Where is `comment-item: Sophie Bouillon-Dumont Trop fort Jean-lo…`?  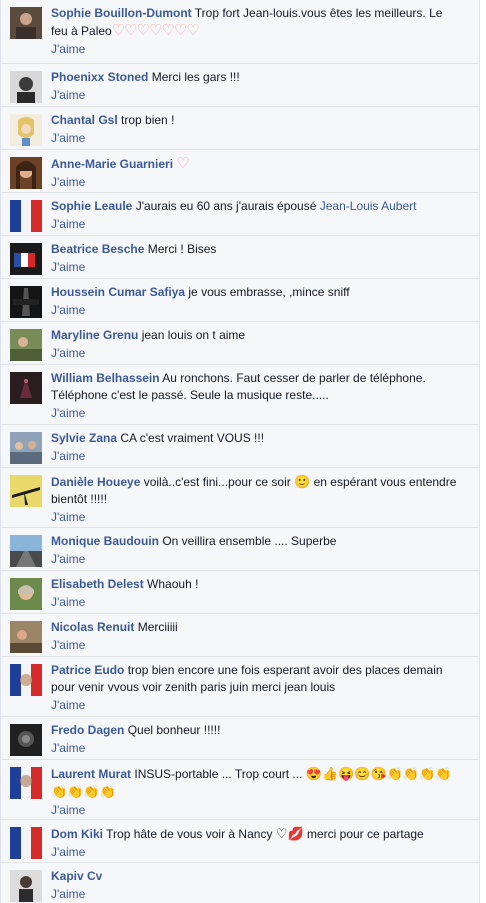 comment-item: Sophie Bouillon-Dumont Trop fort Jean-lo… is located at coordinates (240, 32).